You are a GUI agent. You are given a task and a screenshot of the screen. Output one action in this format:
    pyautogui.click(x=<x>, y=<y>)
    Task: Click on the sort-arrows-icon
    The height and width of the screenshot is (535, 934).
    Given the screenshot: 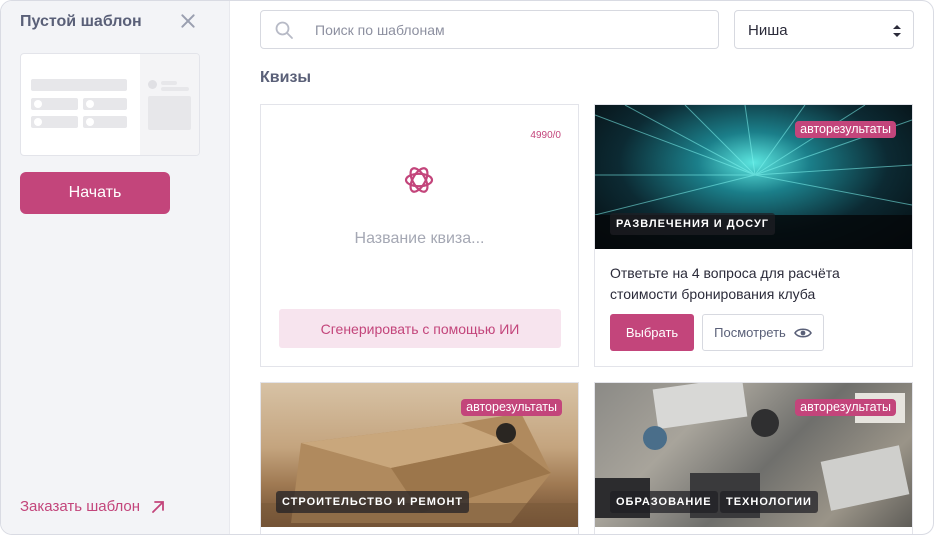 What is the action you would take?
    pyautogui.click(x=897, y=31)
    